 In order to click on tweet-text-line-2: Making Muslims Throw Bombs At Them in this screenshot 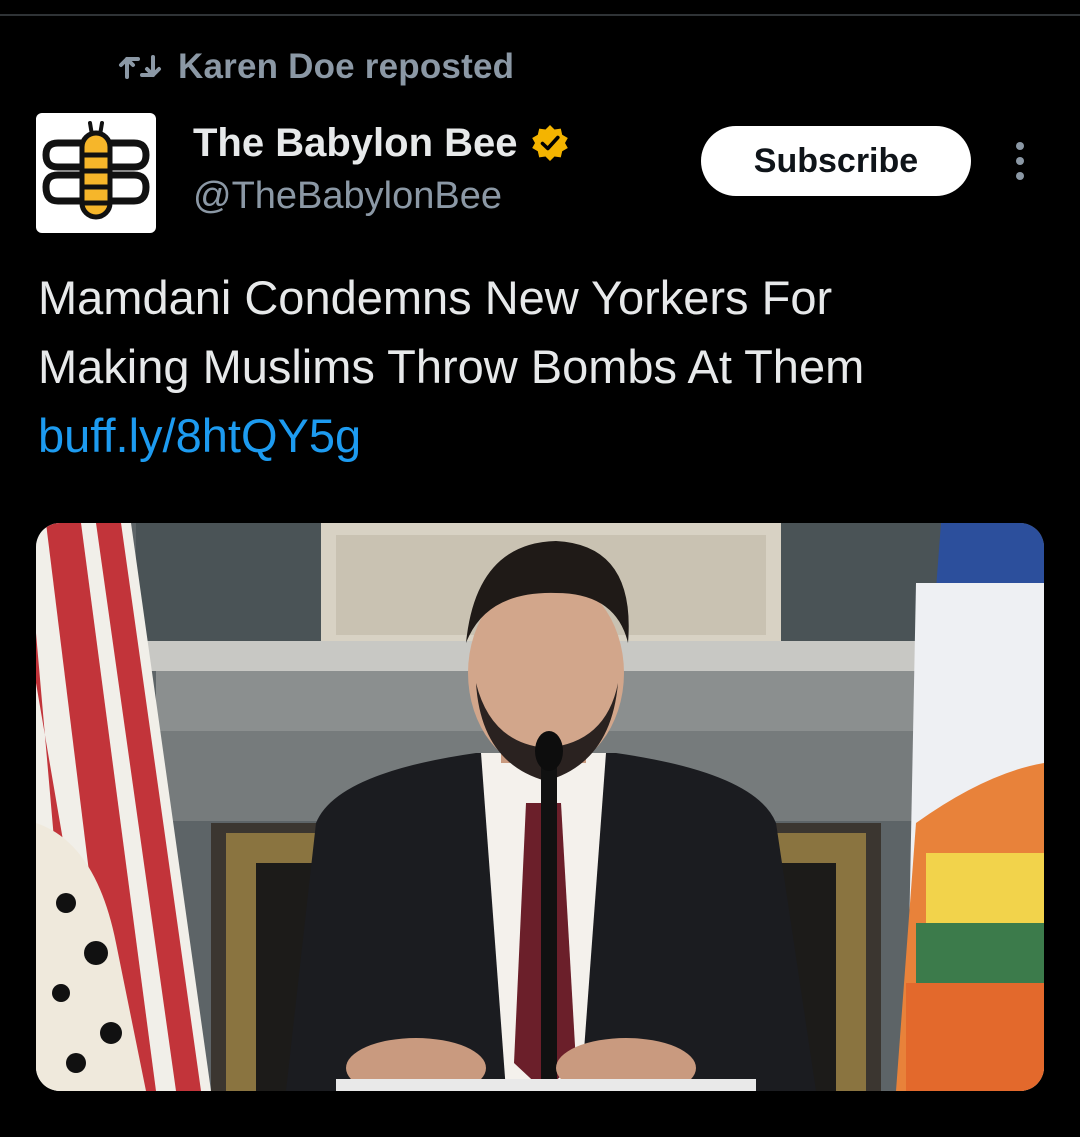, I will do `click(451, 366)`.